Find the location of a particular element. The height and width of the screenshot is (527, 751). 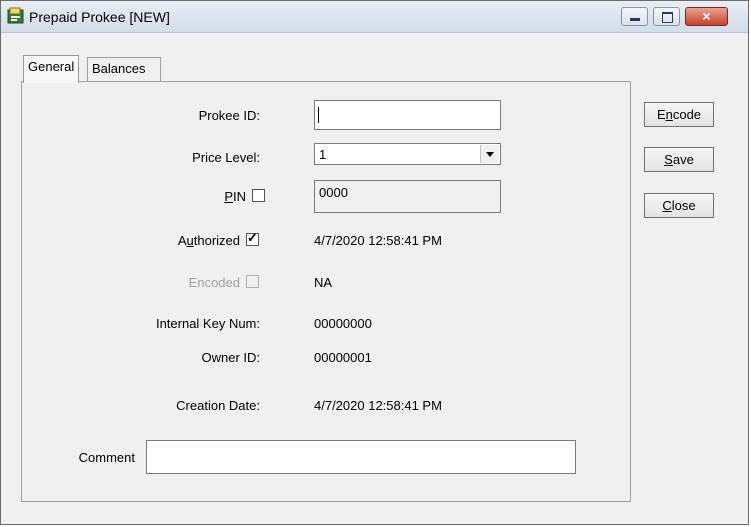

check-icon: ✓ is located at coordinates (252, 237).